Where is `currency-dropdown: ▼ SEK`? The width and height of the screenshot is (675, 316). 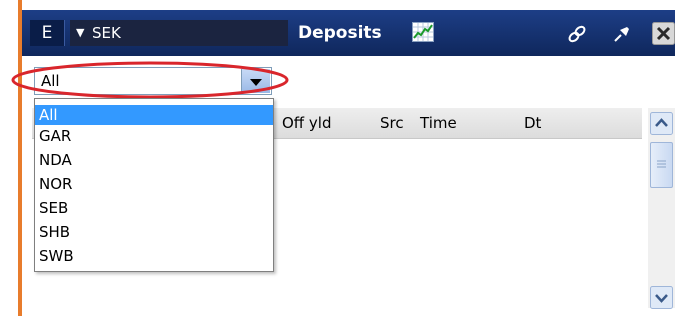 currency-dropdown: ▼ SEK is located at coordinates (179, 33).